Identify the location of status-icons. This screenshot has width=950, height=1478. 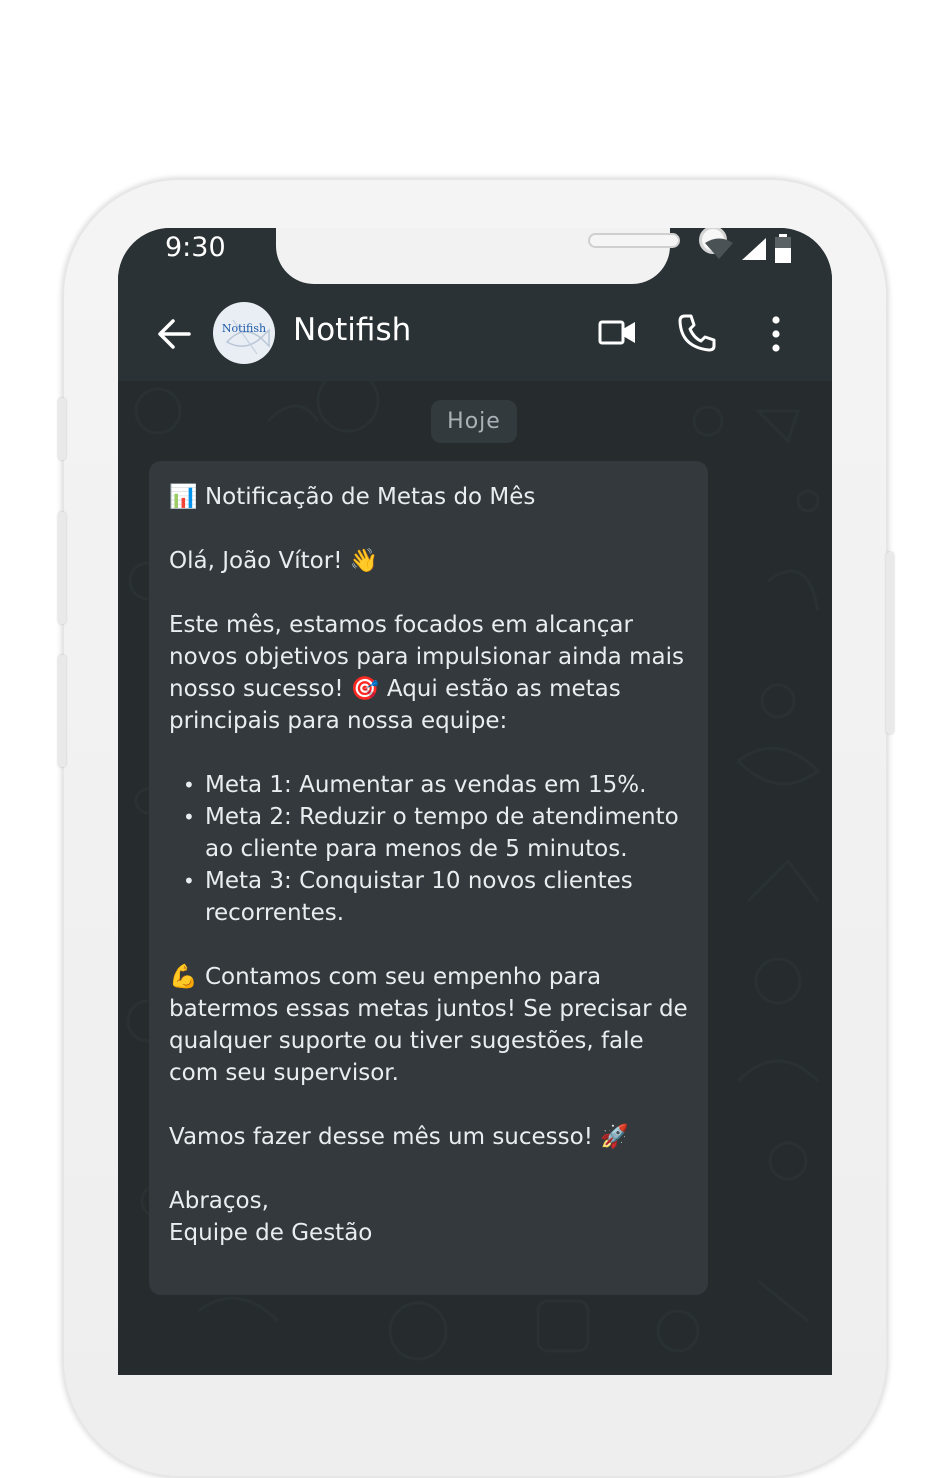
(748, 249).